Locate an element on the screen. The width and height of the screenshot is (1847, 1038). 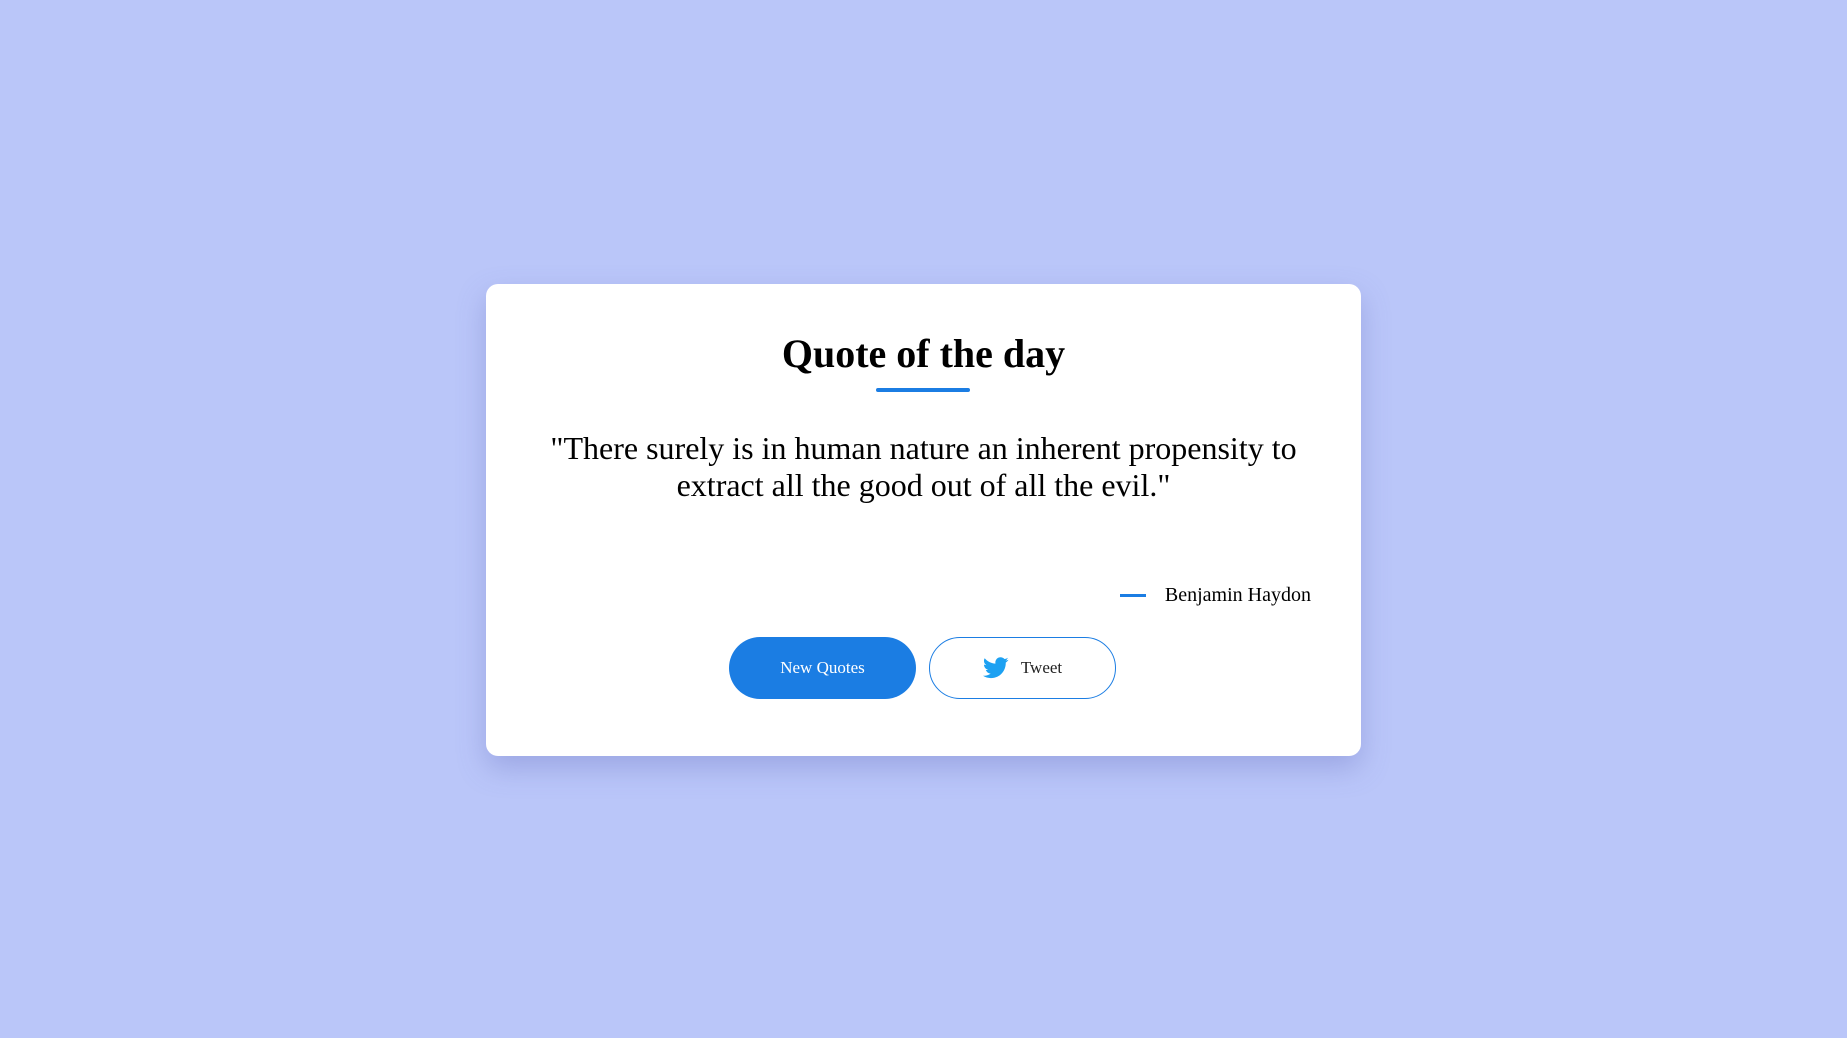
new-quotes-label: New Quotes is located at coordinates (822, 667).